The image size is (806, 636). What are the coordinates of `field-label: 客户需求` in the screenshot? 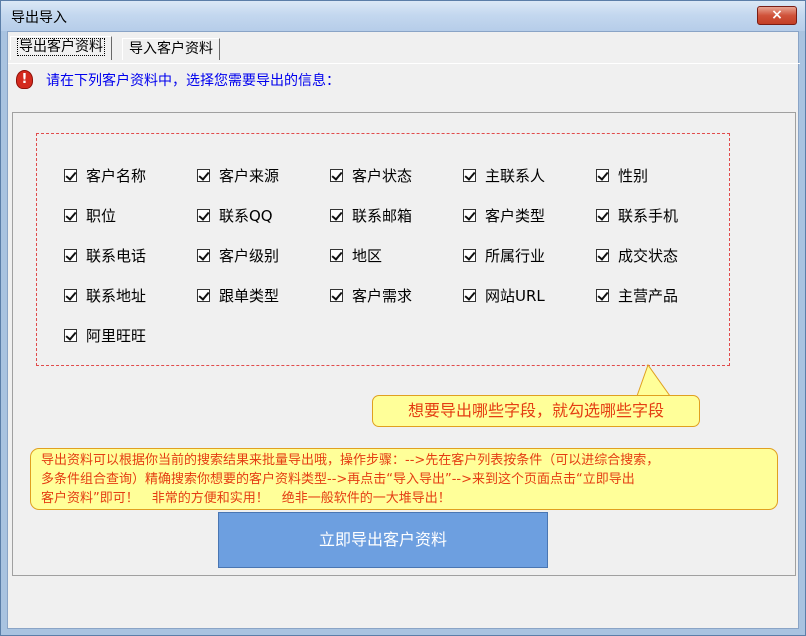 It's located at (382, 295).